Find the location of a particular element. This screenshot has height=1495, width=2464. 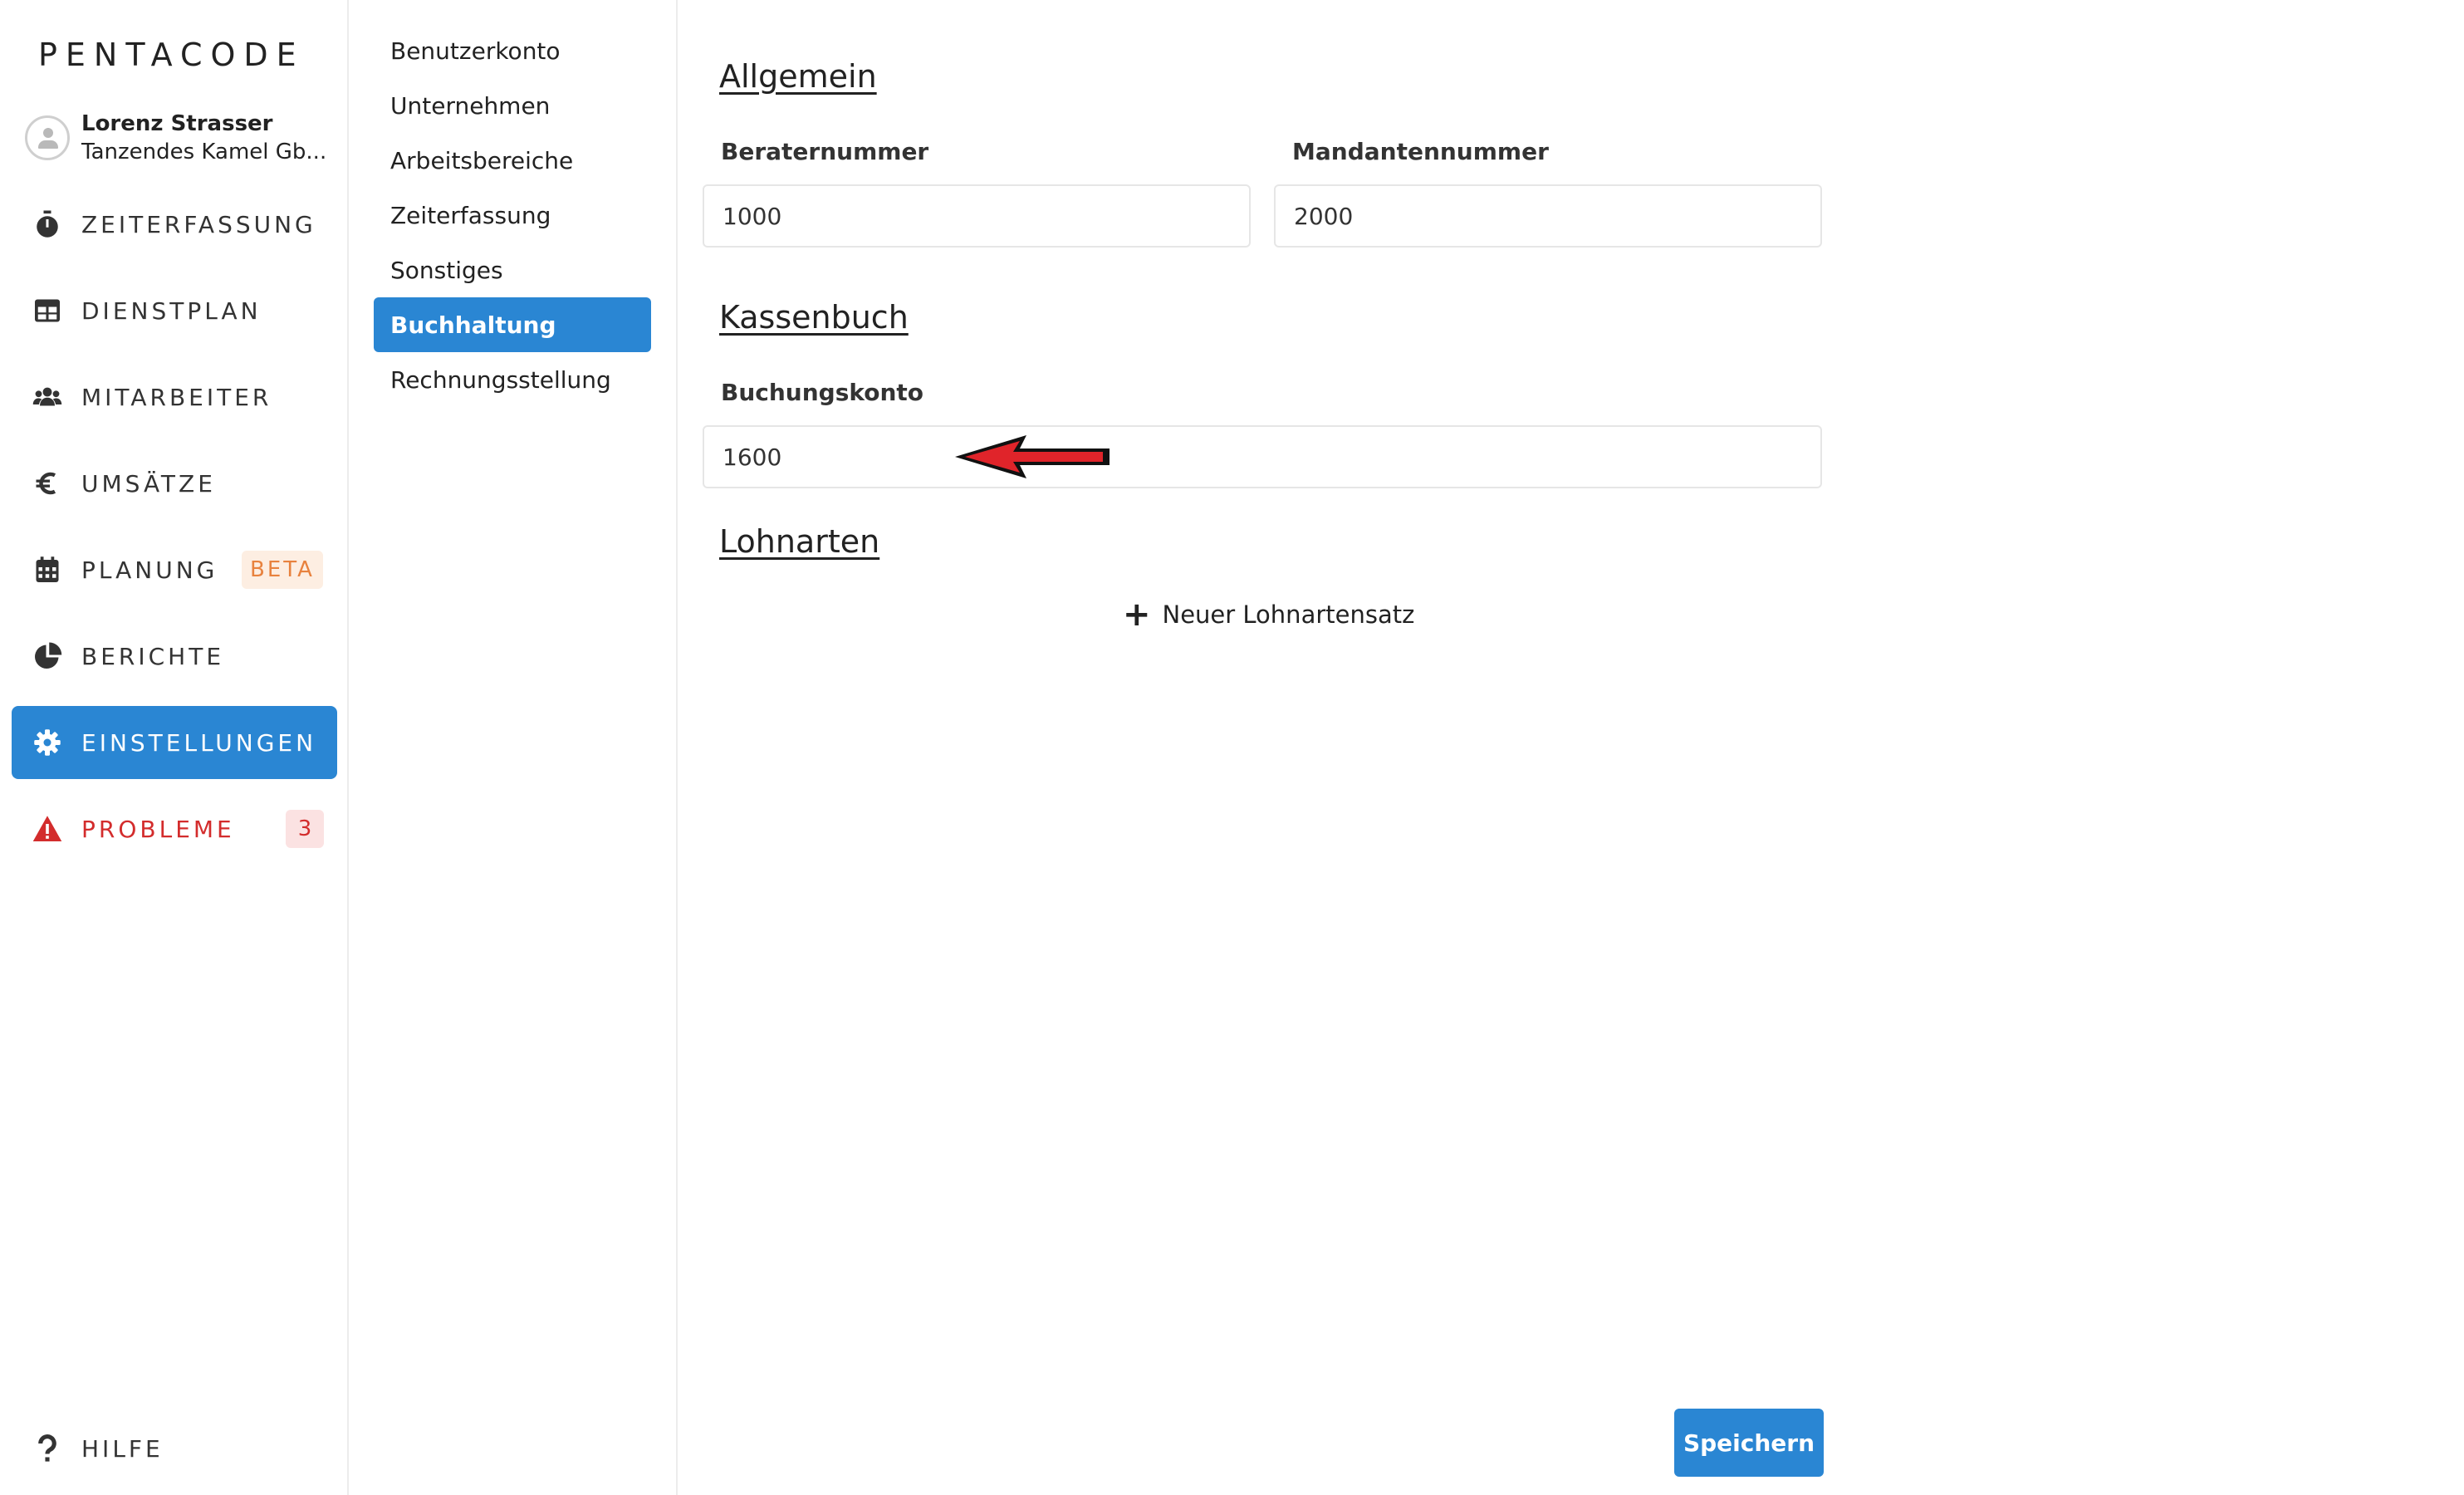

nav-item-probleme: PROBLEME 3 is located at coordinates (174, 829).